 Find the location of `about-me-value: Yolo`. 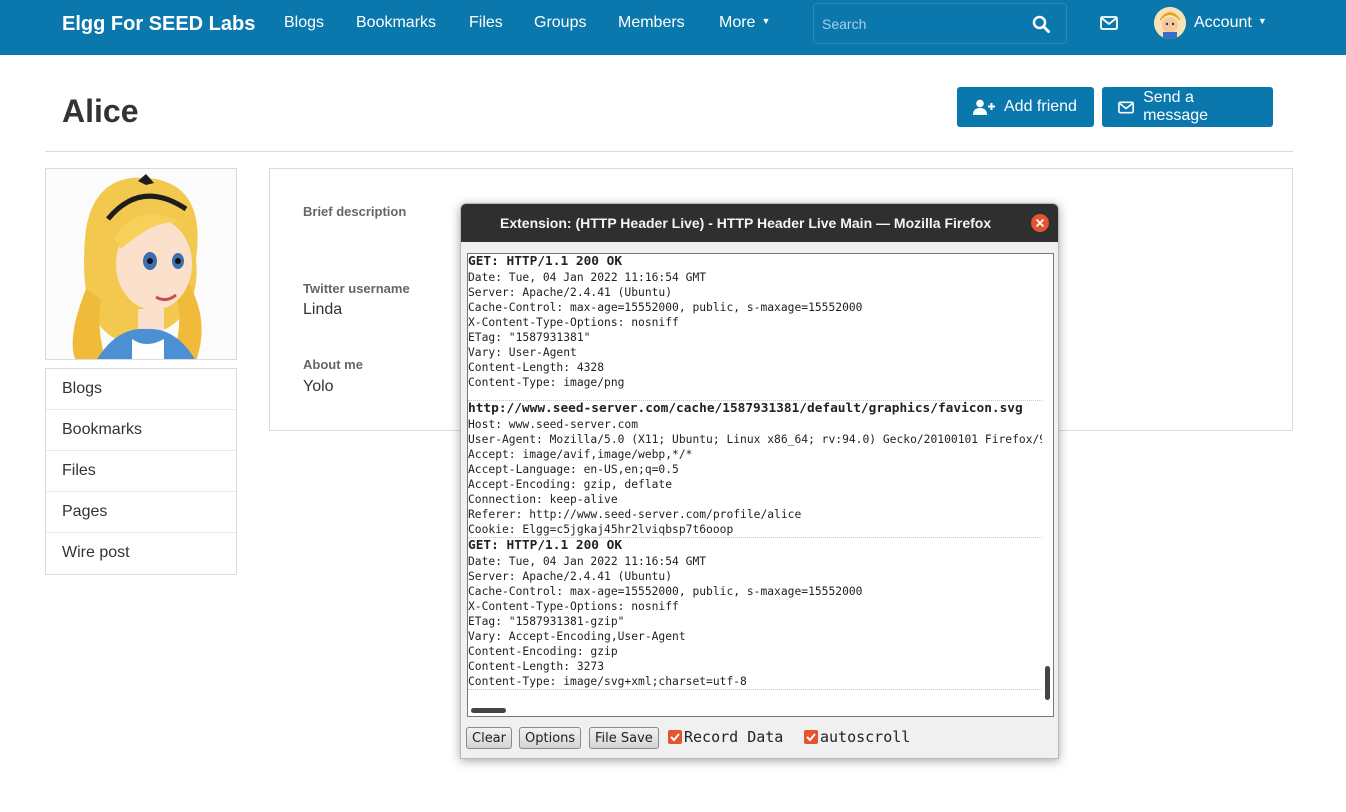

about-me-value: Yolo is located at coordinates (318, 386).